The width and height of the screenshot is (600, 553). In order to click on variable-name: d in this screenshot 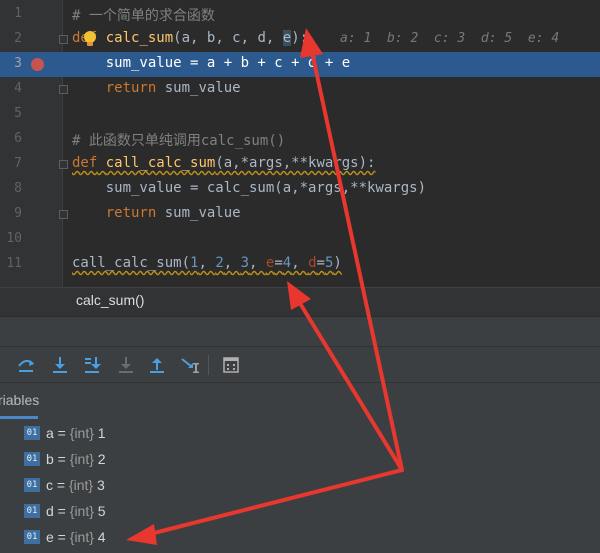, I will do `click(50, 511)`.